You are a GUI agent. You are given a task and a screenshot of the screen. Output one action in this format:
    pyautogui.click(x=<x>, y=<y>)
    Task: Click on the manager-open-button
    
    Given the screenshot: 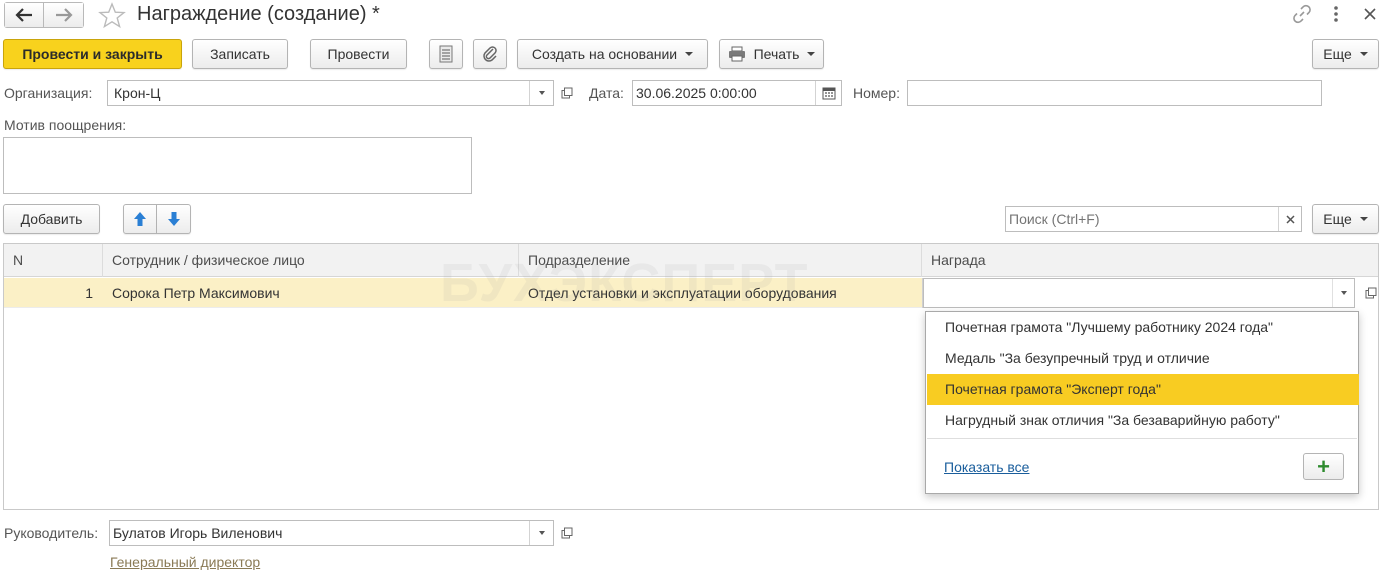 What is the action you would take?
    pyautogui.click(x=567, y=533)
    